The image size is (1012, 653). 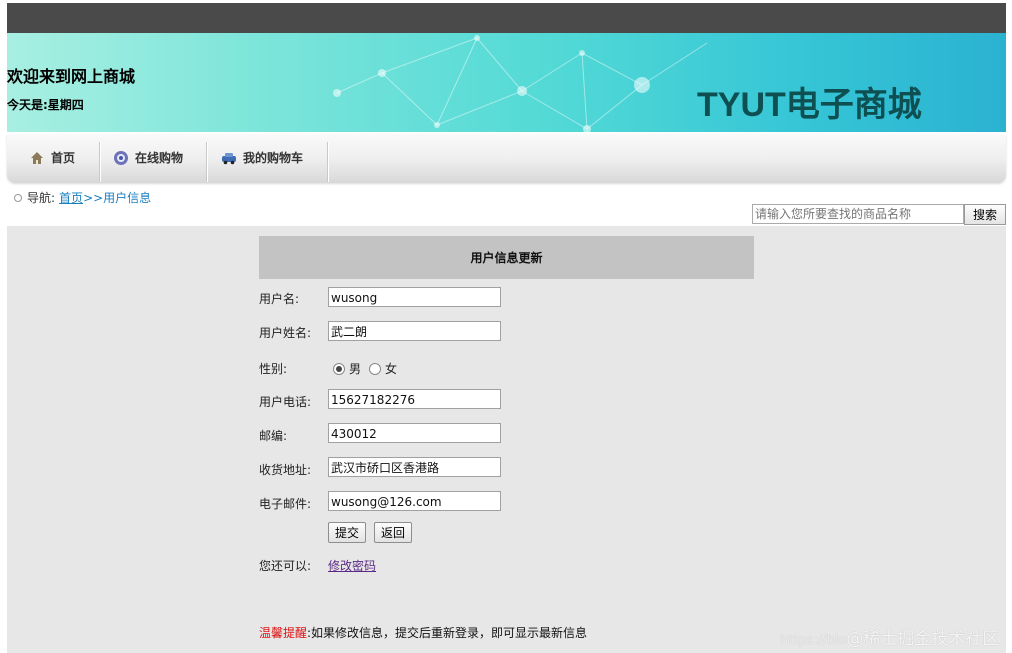 I want to click on gender-option-label: 男, so click(x=355, y=369).